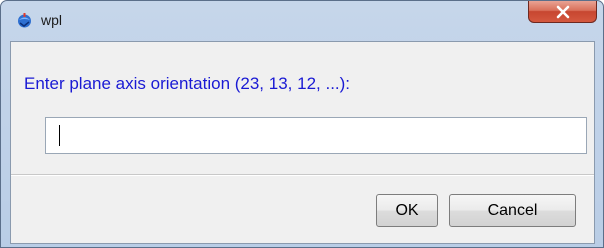 The width and height of the screenshot is (604, 248). What do you see at coordinates (407, 210) in the screenshot?
I see `ok-button: OK` at bounding box center [407, 210].